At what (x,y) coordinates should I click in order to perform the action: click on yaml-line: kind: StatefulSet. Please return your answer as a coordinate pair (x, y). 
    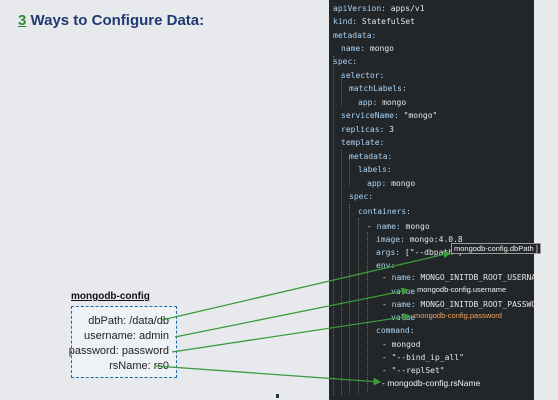
    Looking at the image, I should click on (374, 21).